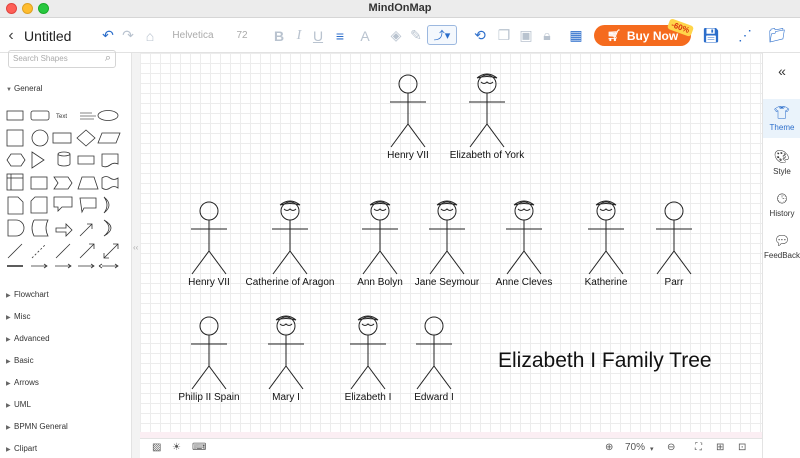  Describe the element at coordinates (107, 58) in the screenshot. I see `search-icon: ⌕` at that location.